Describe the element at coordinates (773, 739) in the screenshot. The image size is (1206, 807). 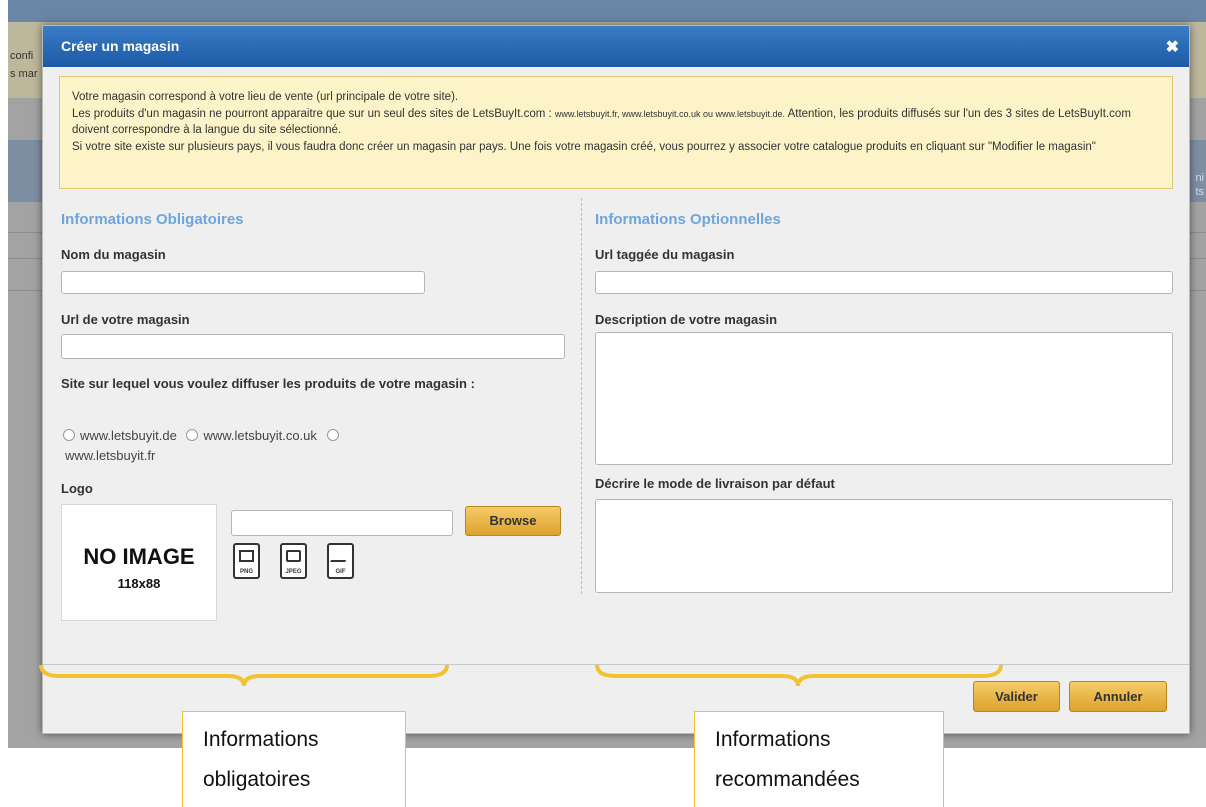
I see `optional-callout-line: Informations` at that location.